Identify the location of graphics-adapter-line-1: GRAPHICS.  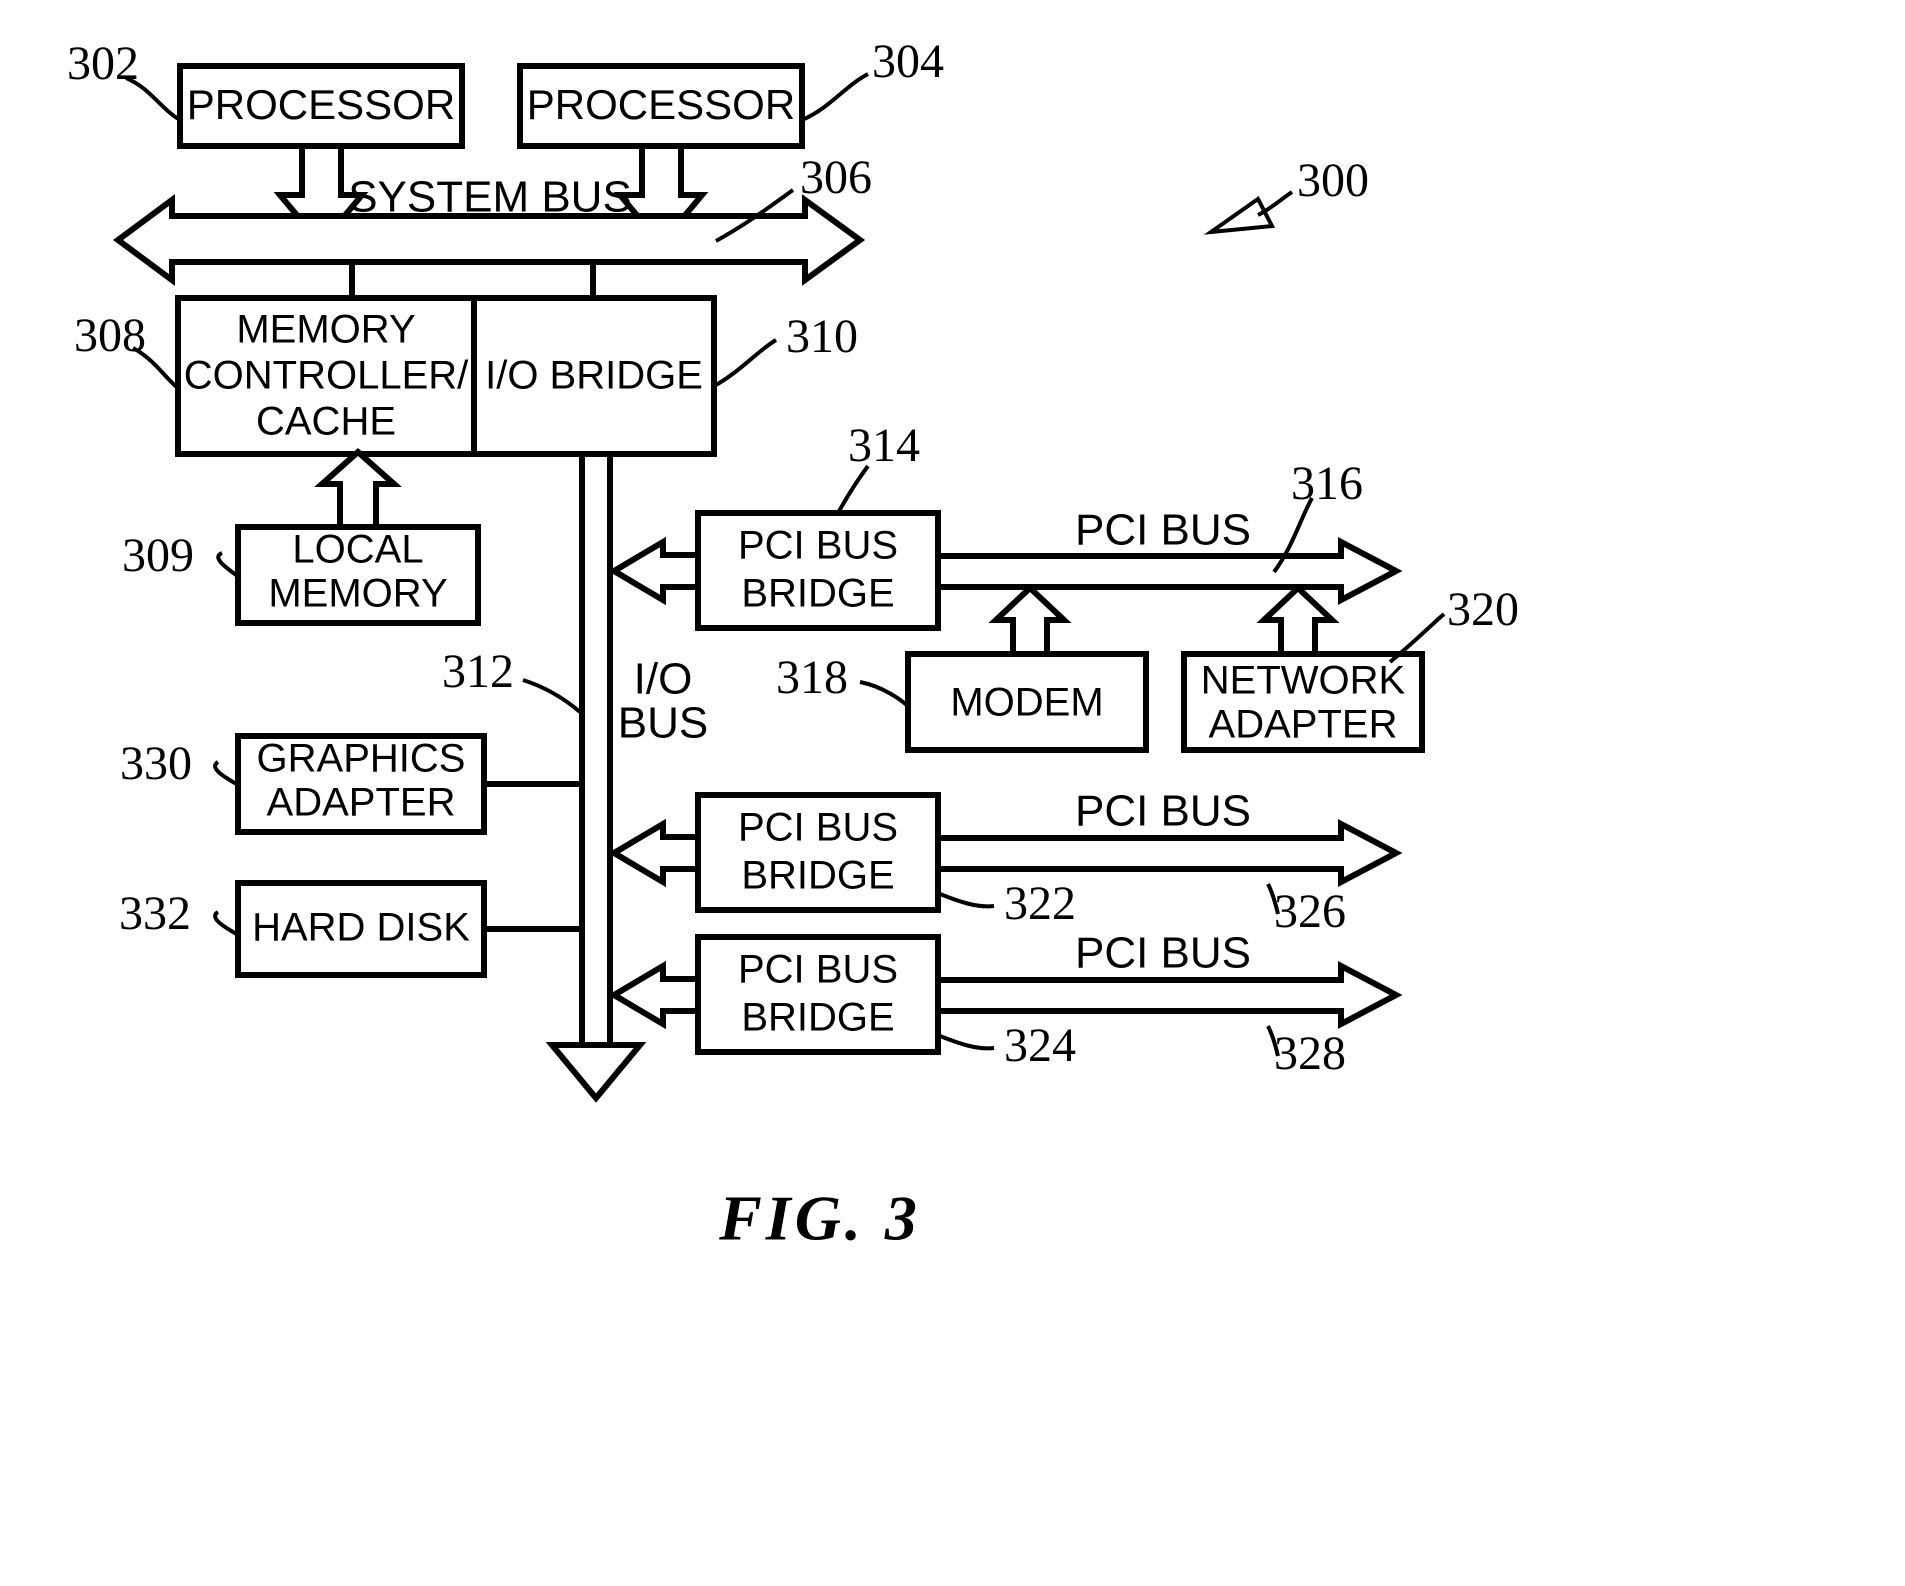
(361, 759).